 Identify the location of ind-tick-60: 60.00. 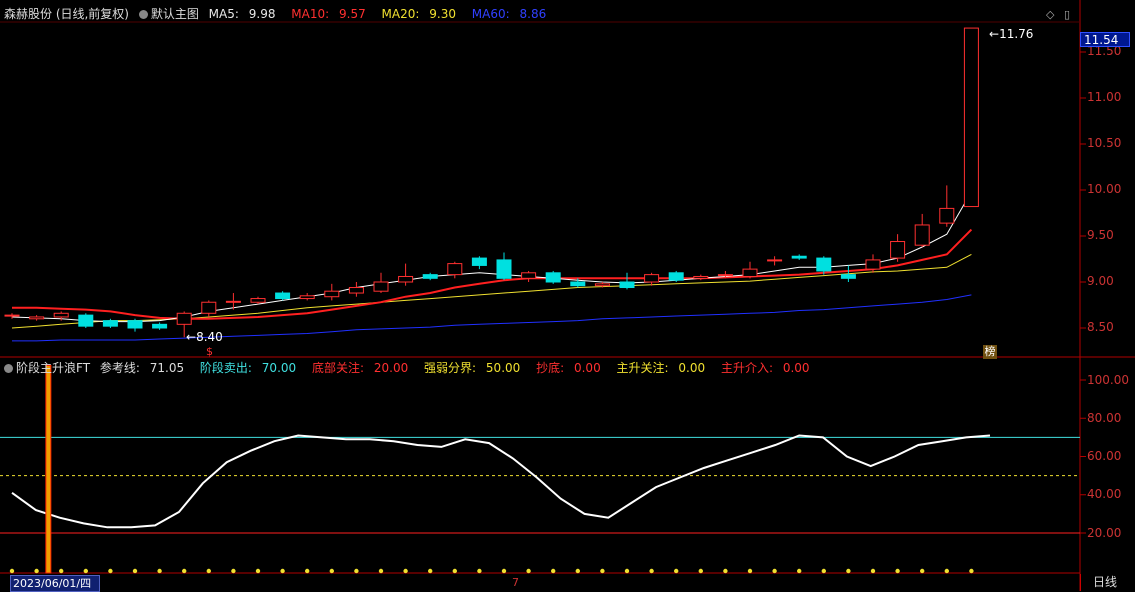
(1104, 456).